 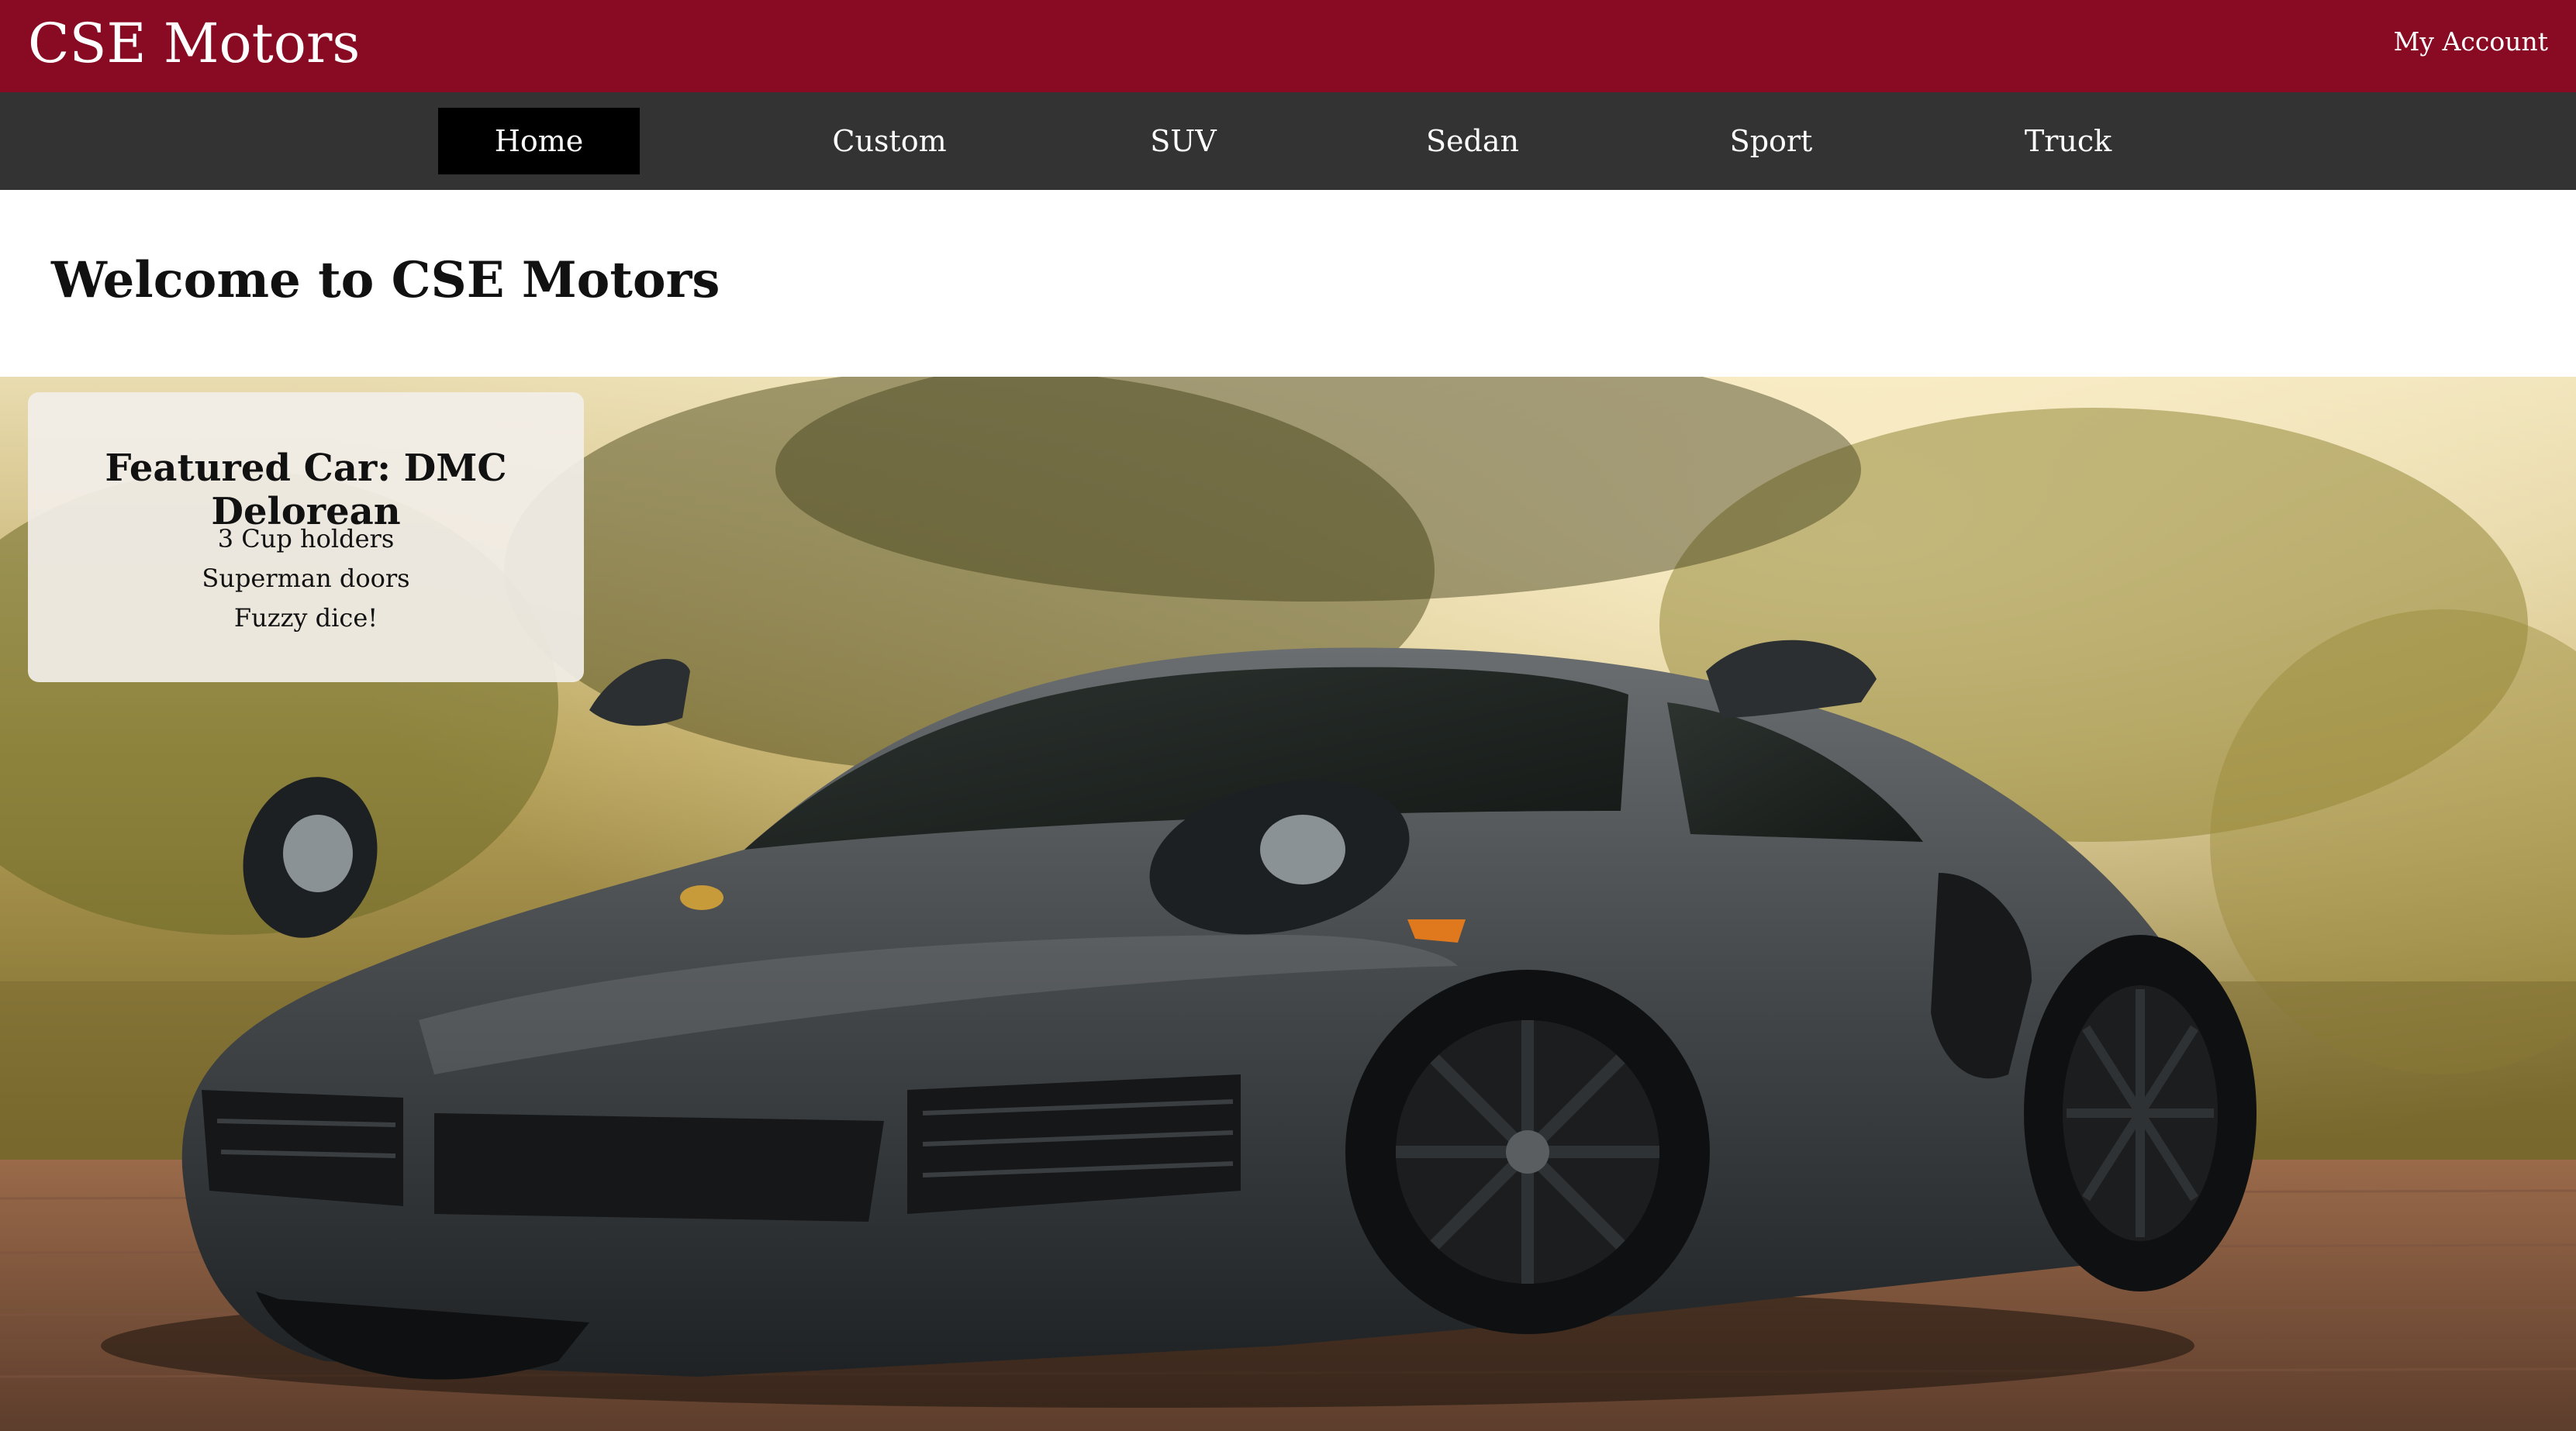 I want to click on site-header: CSE Motors My Account, so click(x=1288, y=46).